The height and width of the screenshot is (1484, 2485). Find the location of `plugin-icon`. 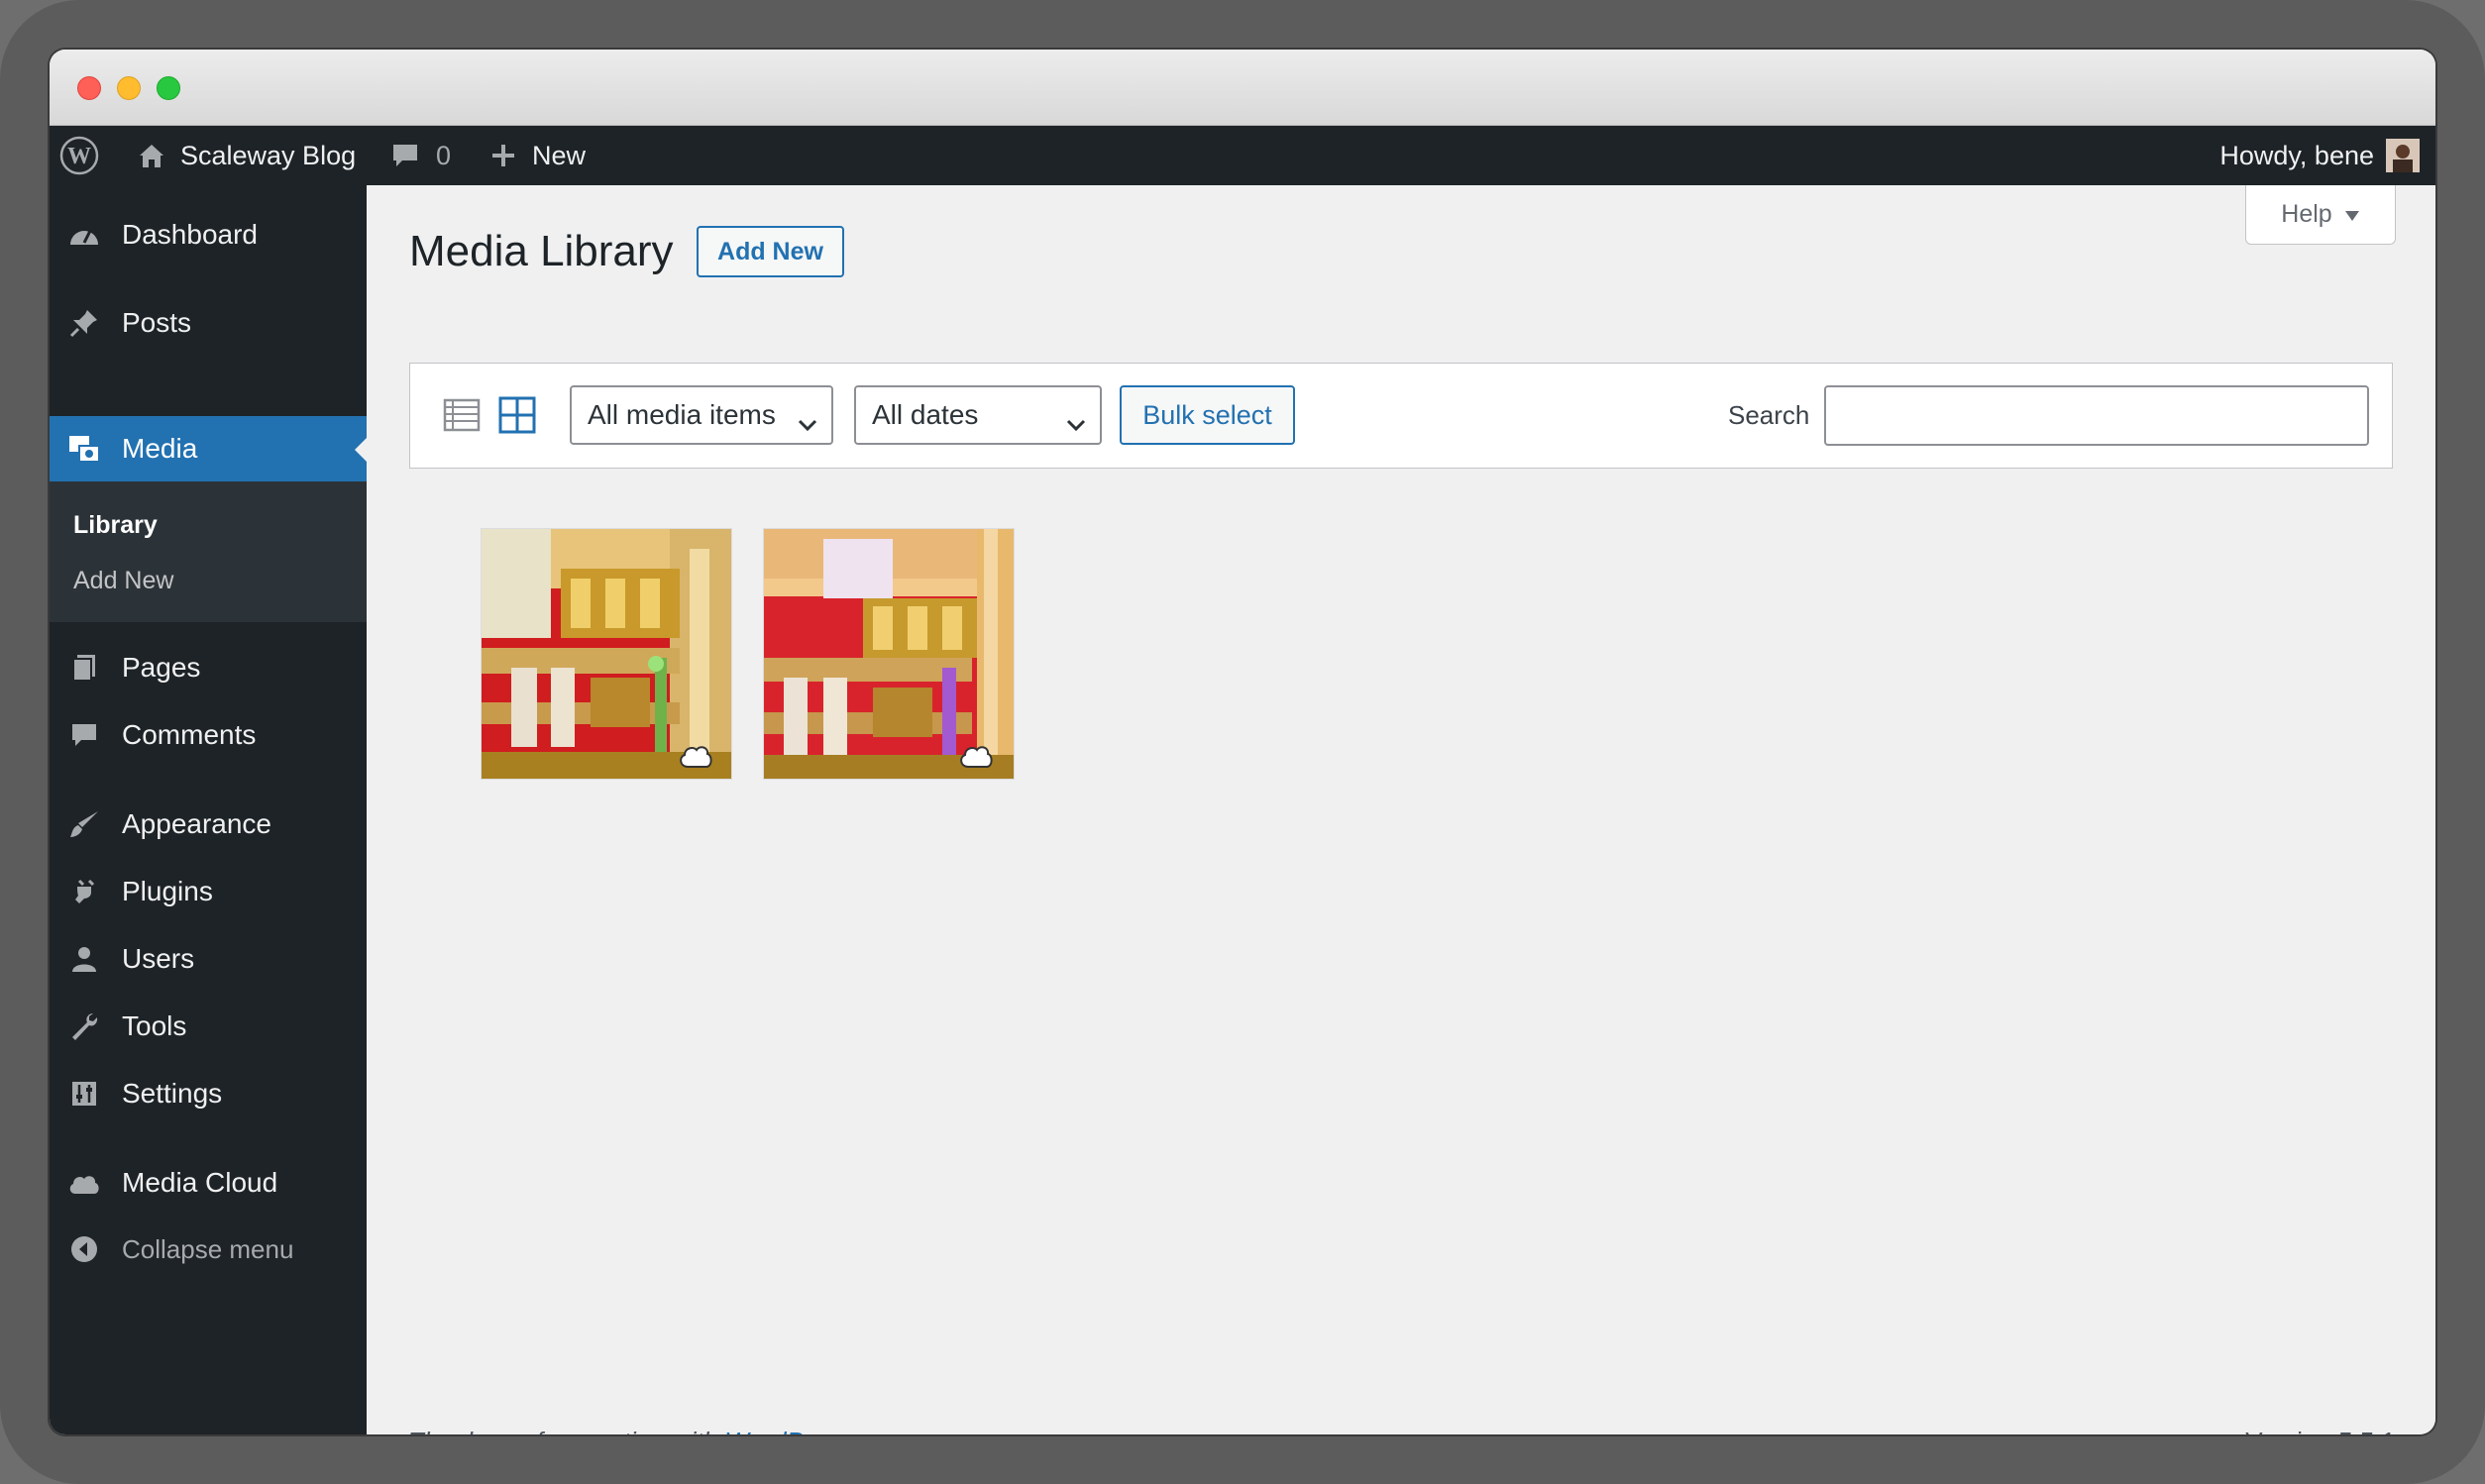

plugin-icon is located at coordinates (84, 892).